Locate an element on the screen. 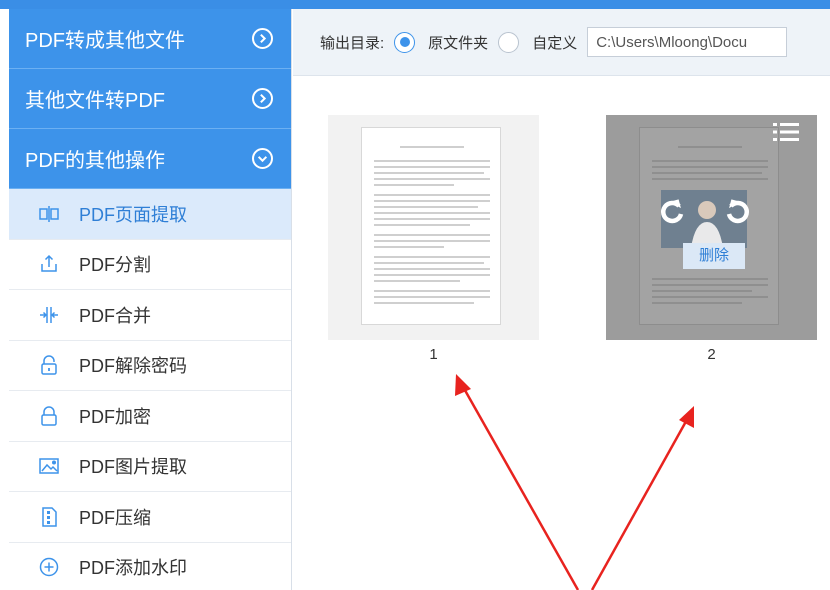 This screenshot has width=830, height=590. page-extract-icon is located at coordinates (49, 214).